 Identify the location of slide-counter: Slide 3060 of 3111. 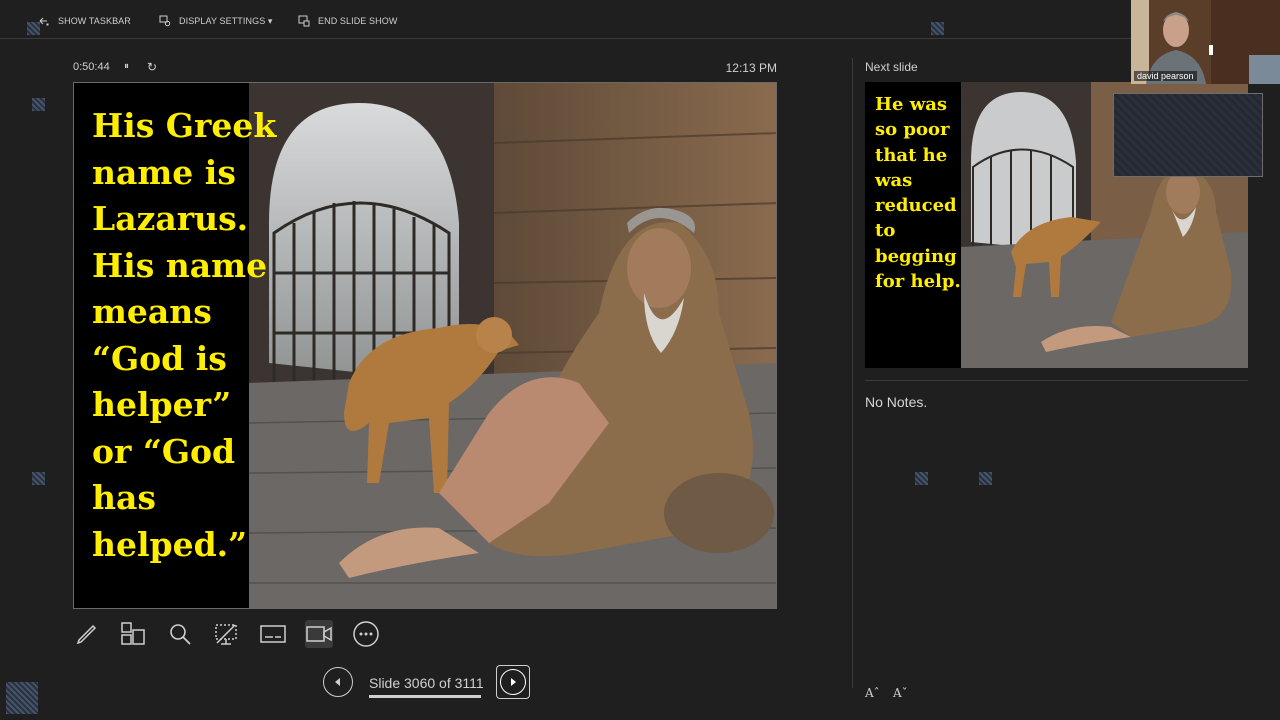
(426, 683).